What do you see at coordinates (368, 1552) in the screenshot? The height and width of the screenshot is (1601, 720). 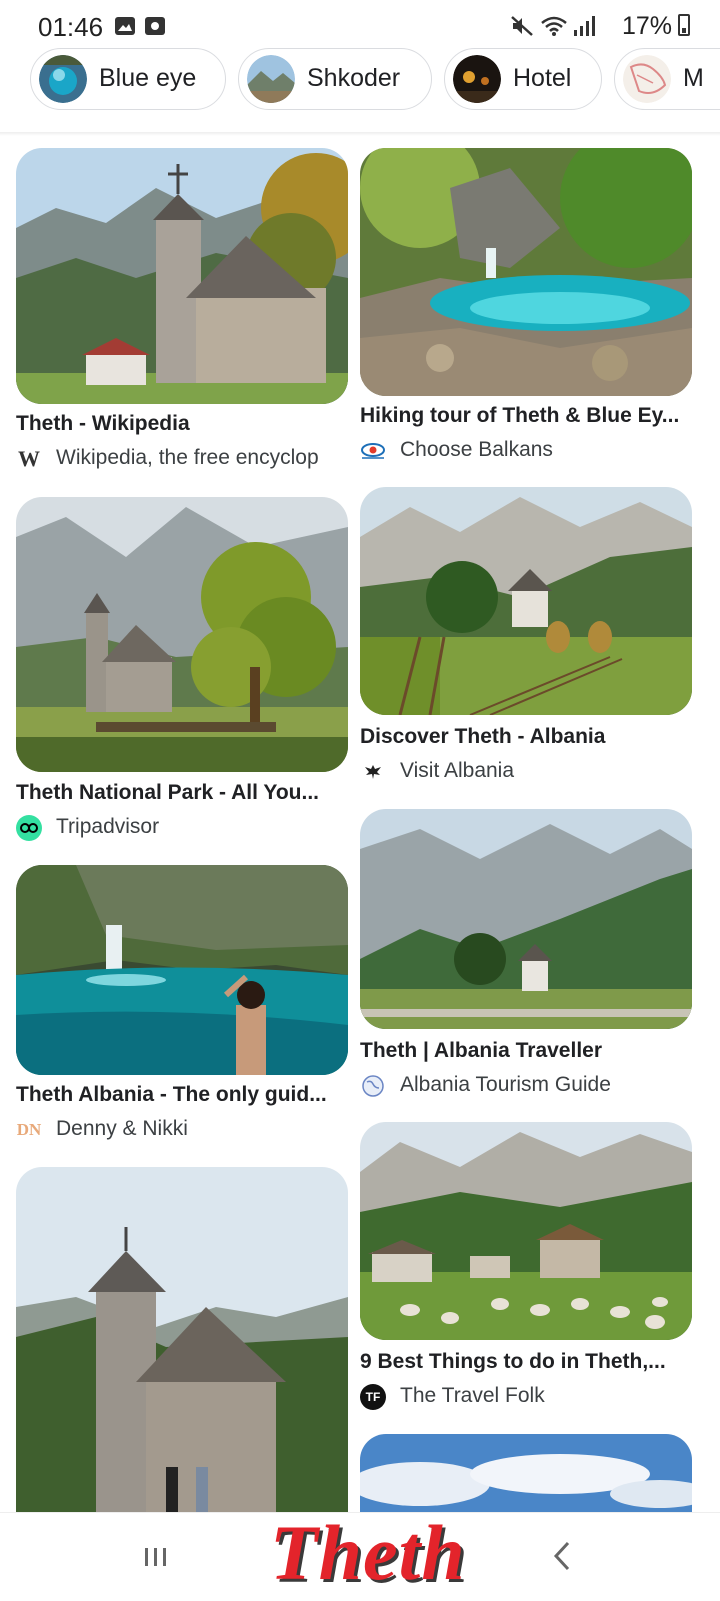 I see `overlay-title-text: Theth` at bounding box center [368, 1552].